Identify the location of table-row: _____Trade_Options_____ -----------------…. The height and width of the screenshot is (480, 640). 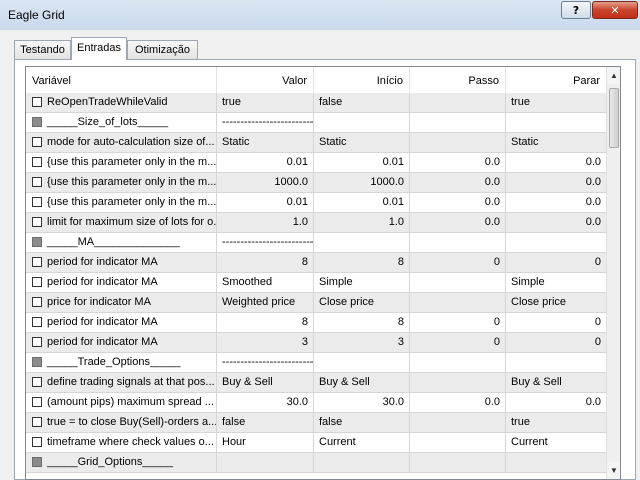
(316, 363).